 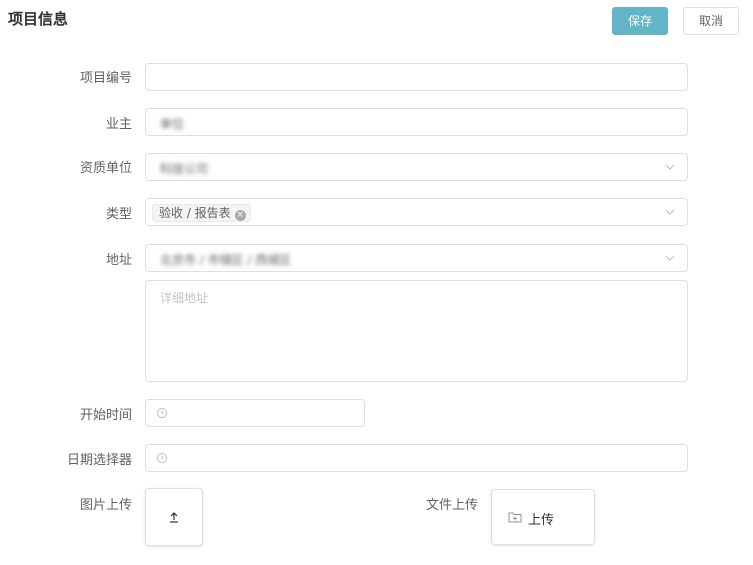 I want to click on qualification-unit-select: 科技公司, so click(x=416, y=167).